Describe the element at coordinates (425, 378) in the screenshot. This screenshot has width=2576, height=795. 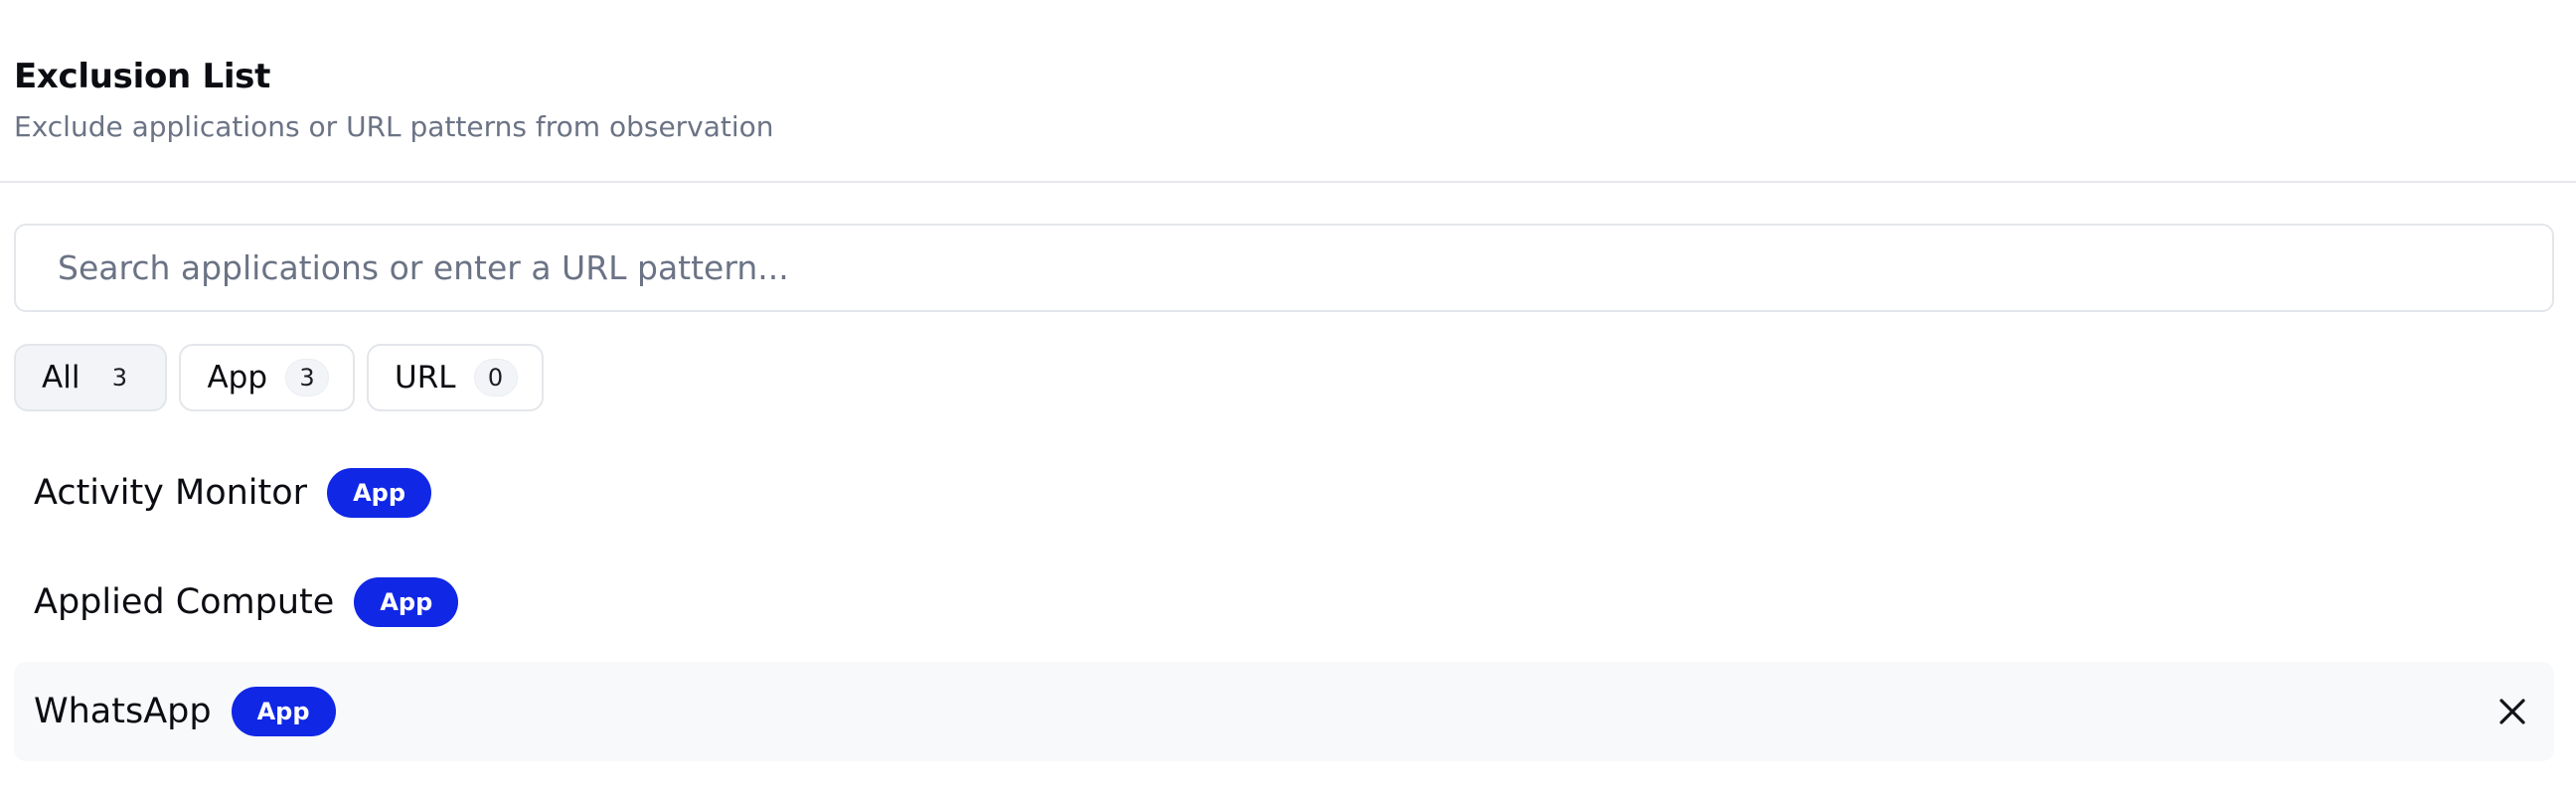
I see `filter-tab-label: URL` at that location.